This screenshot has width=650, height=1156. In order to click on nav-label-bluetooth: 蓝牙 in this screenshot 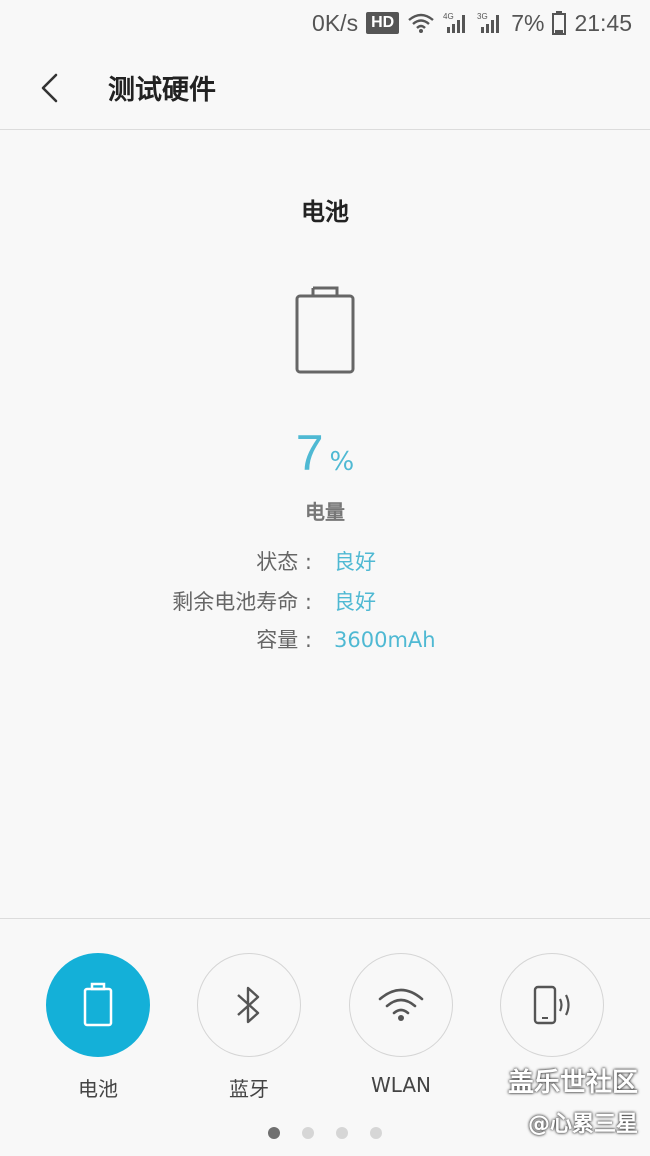, I will do `click(249, 1089)`.